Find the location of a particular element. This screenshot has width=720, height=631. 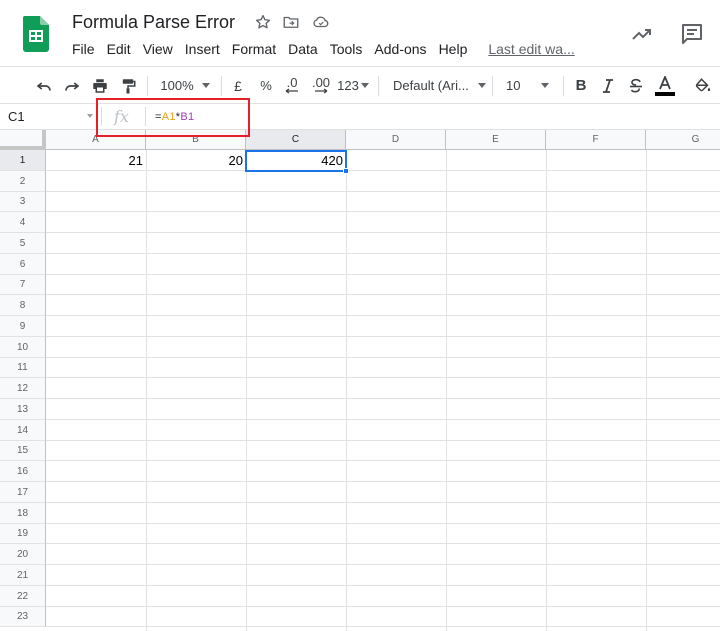

cell-a1: 21 is located at coordinates (96, 160).